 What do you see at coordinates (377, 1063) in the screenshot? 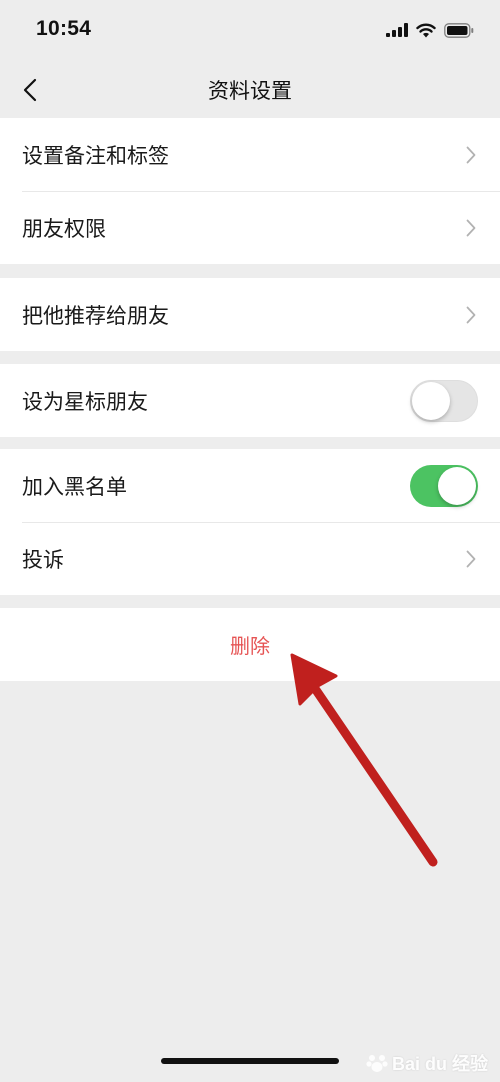
I see `paw-logo-icon` at bounding box center [377, 1063].